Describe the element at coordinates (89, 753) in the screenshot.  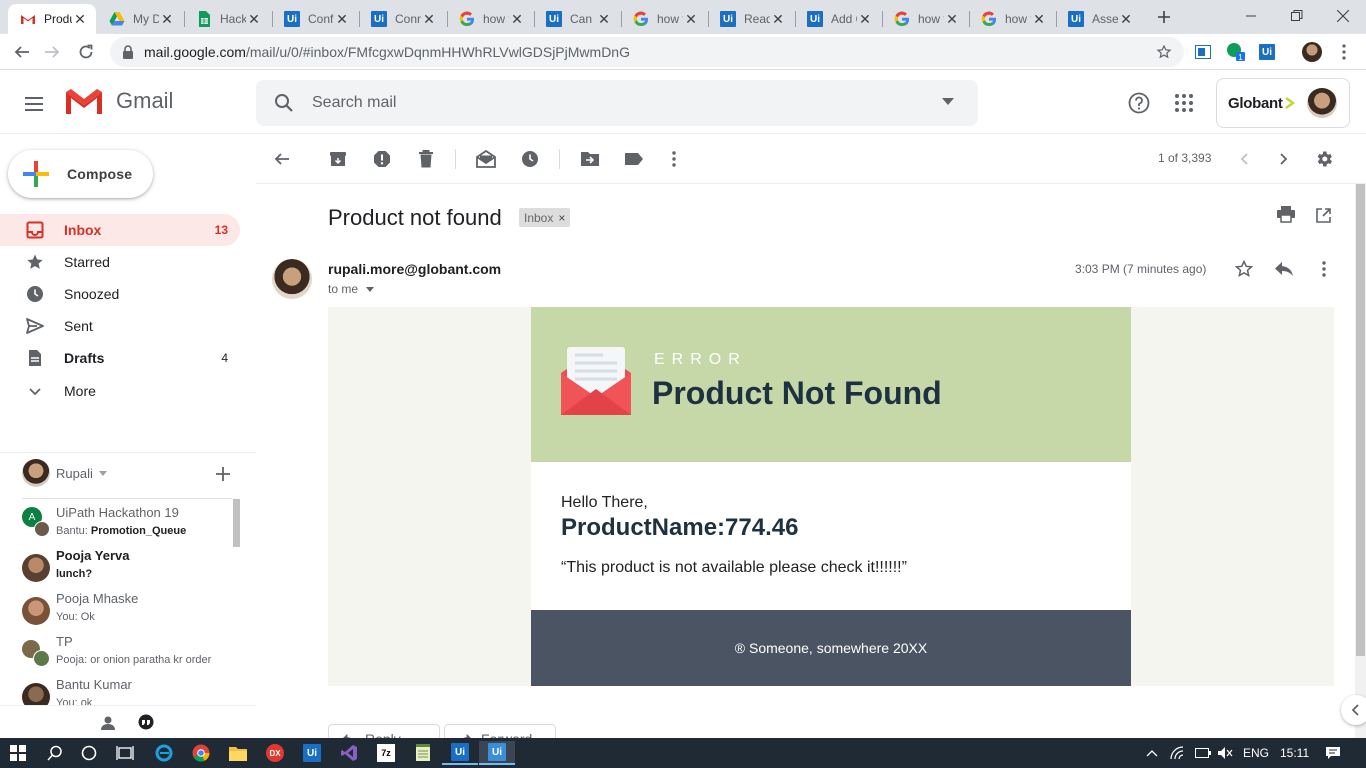
I see `cortana-button` at that location.